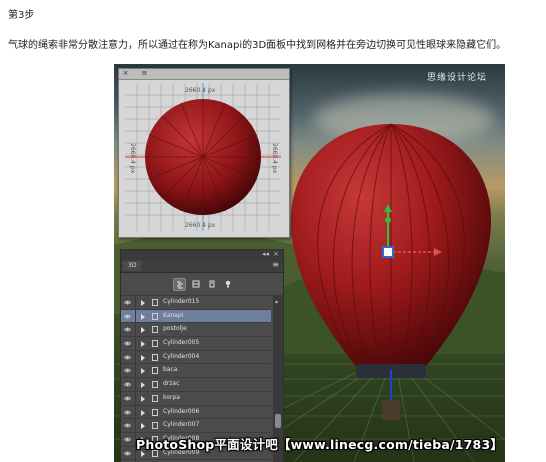 The height and width of the screenshot is (462, 546). I want to click on ruler-label-bottom: 2660.4 px, so click(200, 225).